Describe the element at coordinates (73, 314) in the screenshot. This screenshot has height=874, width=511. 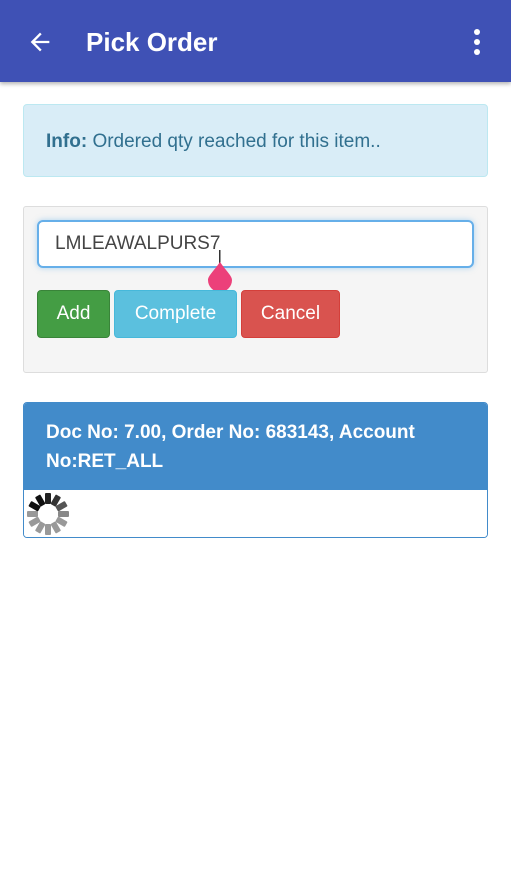
I see `add-button: Add` at that location.